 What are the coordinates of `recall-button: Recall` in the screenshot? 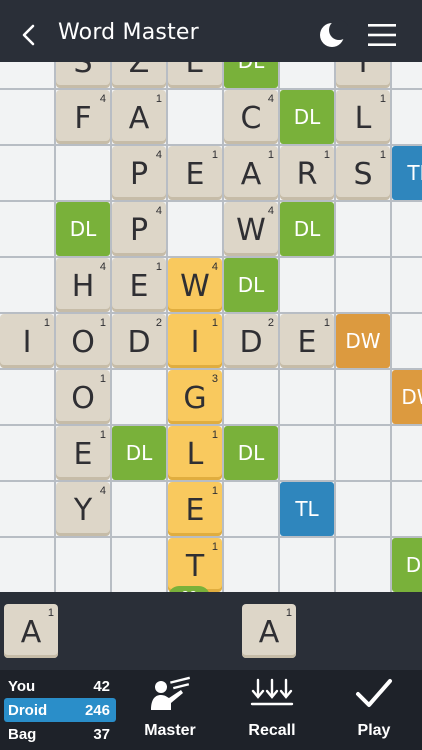 It's located at (272, 711).